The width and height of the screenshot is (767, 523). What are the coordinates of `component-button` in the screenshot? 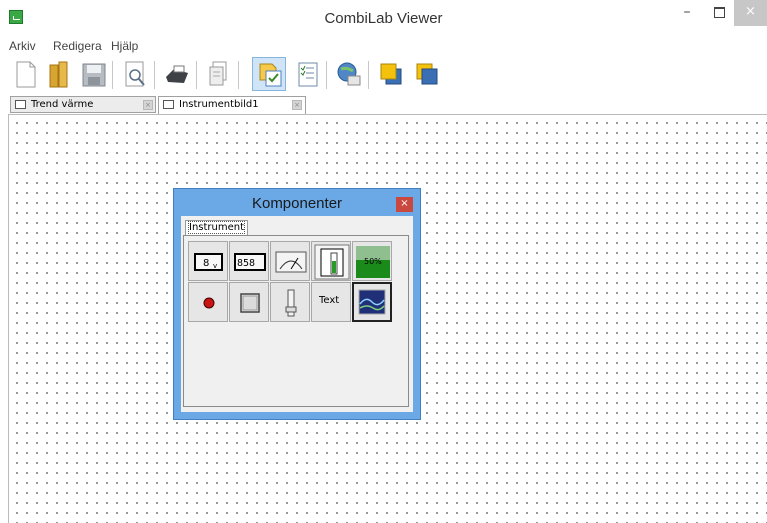 It's located at (249, 302).